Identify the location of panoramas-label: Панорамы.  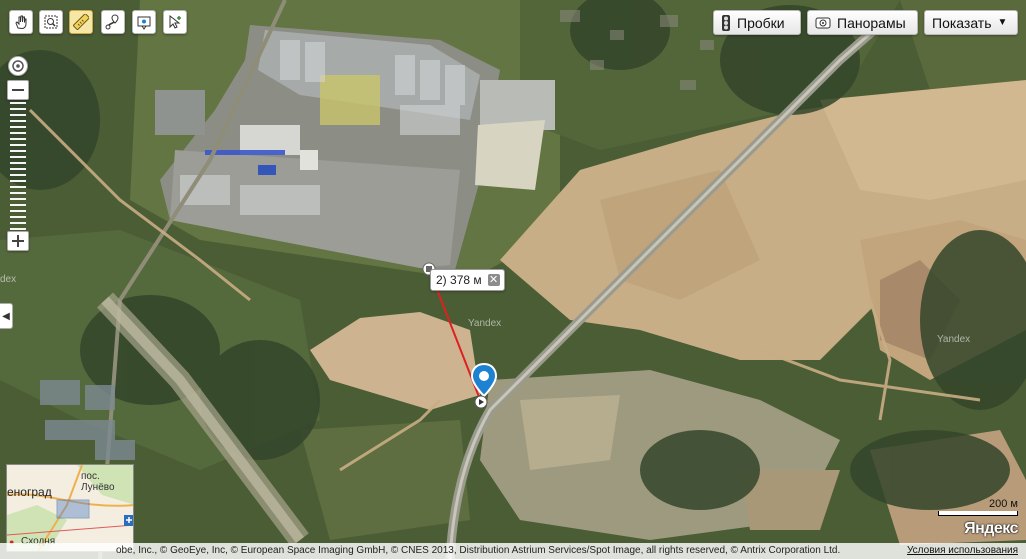
(871, 22).